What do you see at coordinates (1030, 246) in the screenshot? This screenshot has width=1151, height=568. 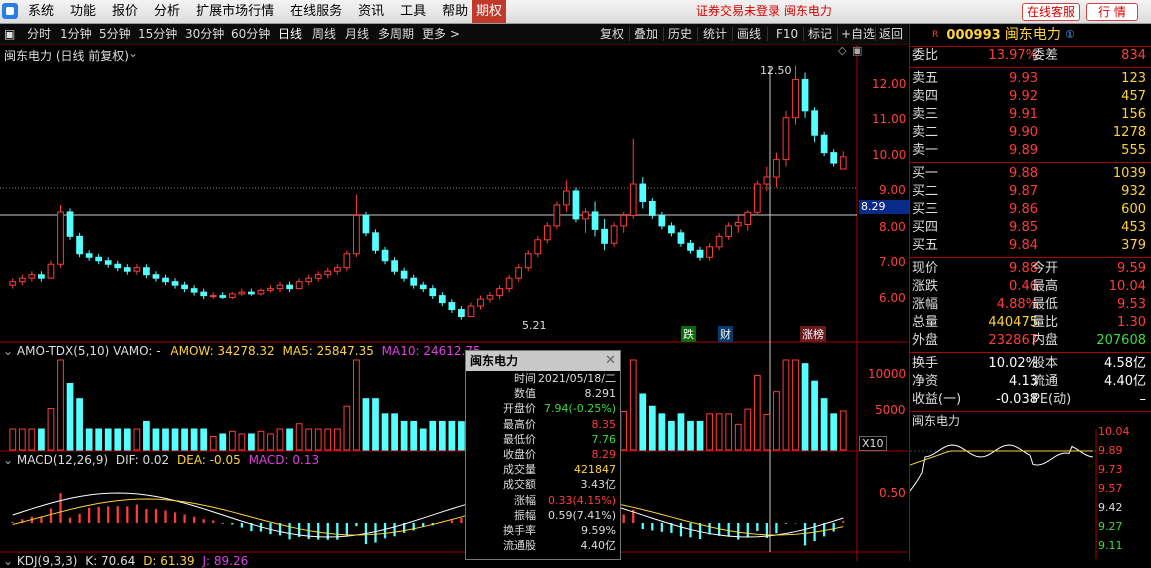 I see `bid-level-row: 买五 9.84 379` at bounding box center [1030, 246].